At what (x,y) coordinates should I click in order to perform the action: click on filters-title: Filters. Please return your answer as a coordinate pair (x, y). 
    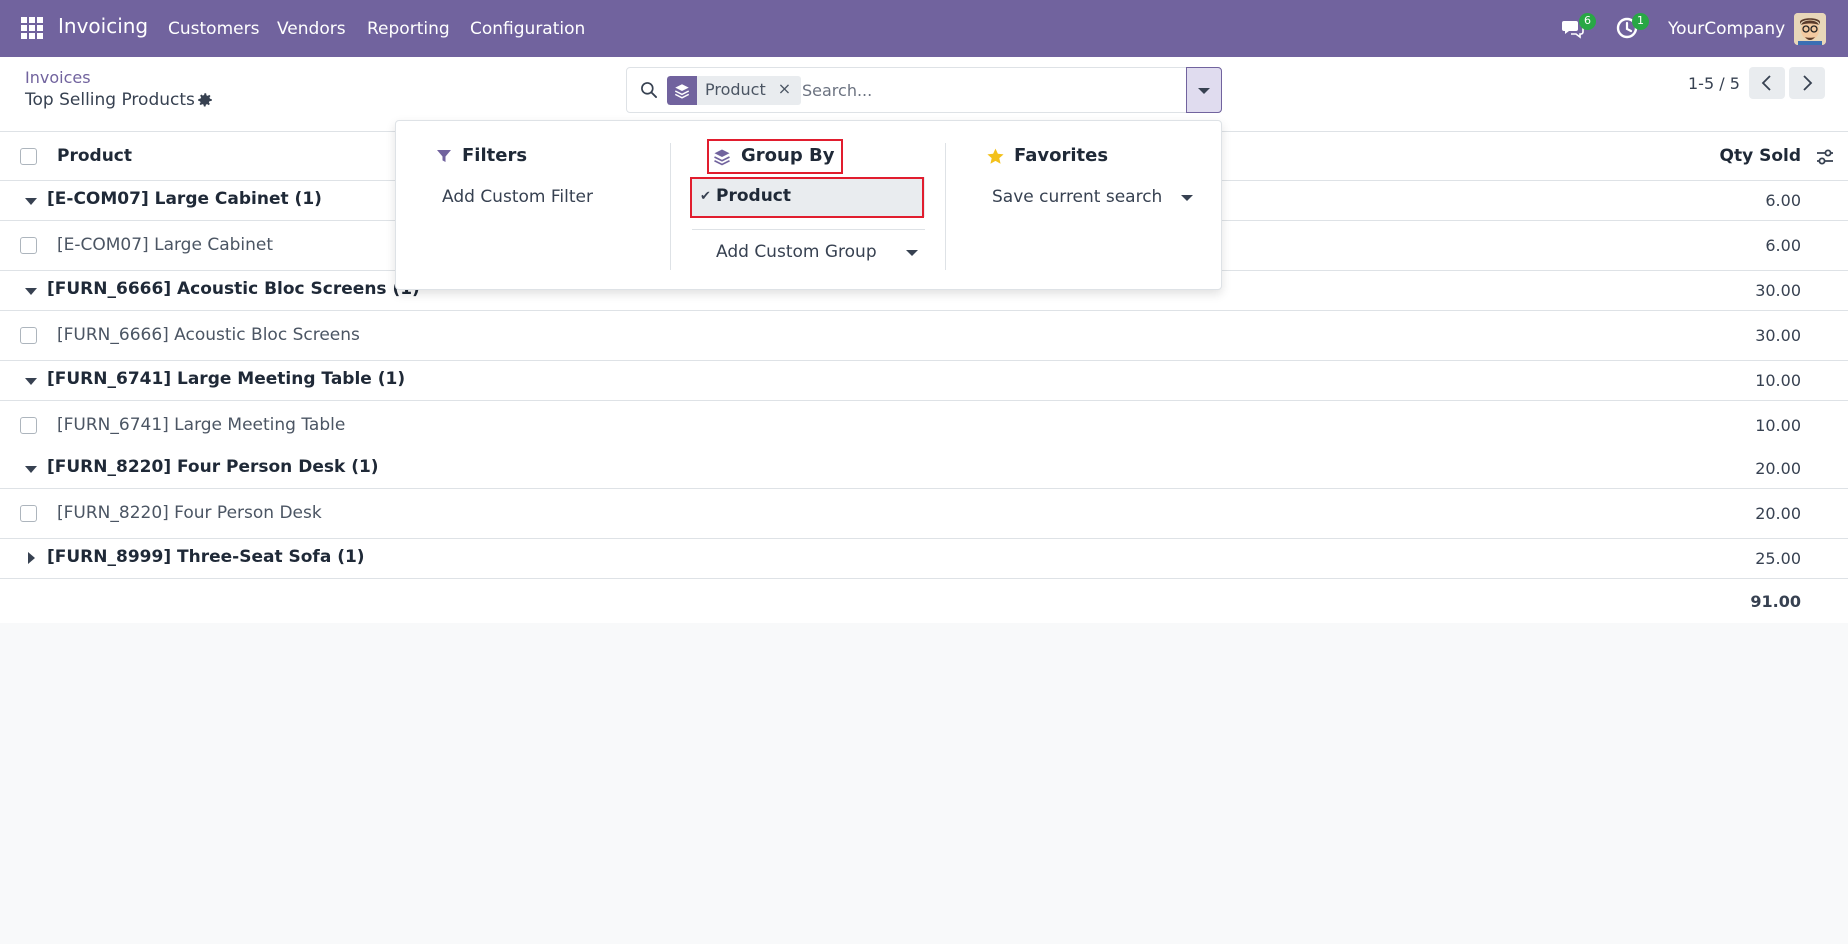
    Looking at the image, I should click on (495, 155).